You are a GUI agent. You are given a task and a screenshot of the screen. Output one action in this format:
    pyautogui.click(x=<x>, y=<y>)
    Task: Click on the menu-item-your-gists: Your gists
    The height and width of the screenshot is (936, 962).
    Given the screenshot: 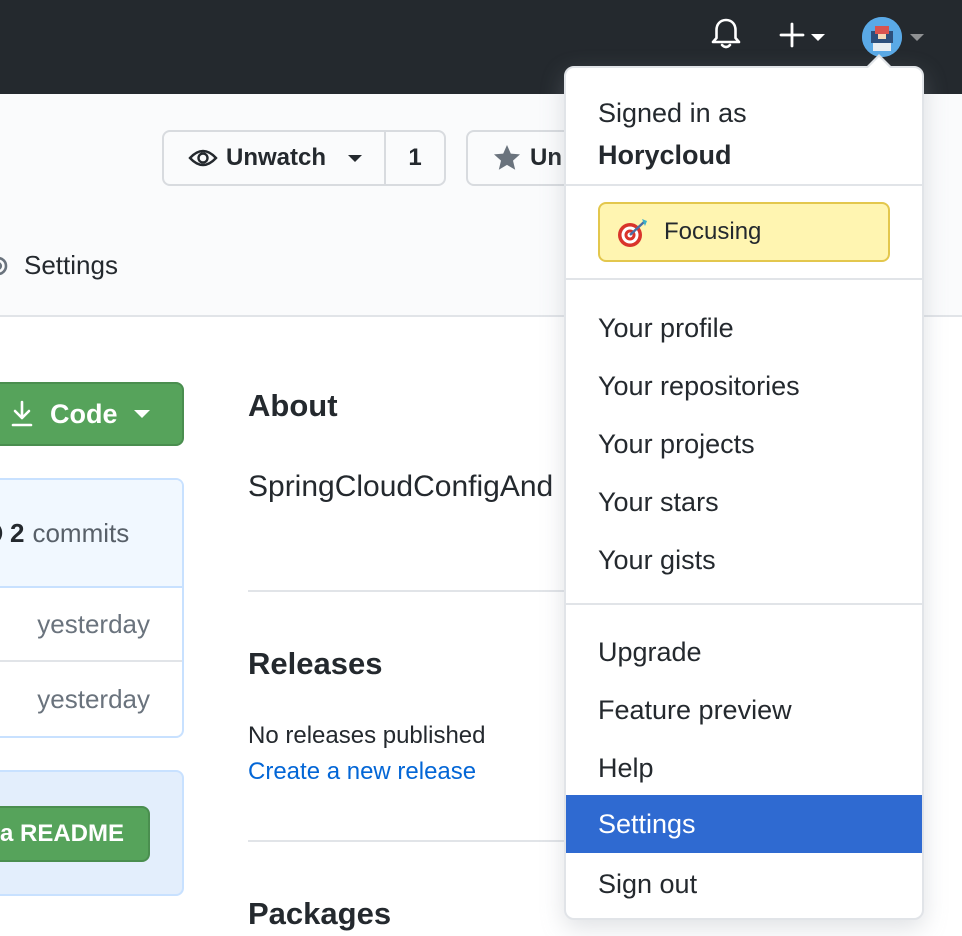 What is the action you would take?
    pyautogui.click(x=744, y=560)
    